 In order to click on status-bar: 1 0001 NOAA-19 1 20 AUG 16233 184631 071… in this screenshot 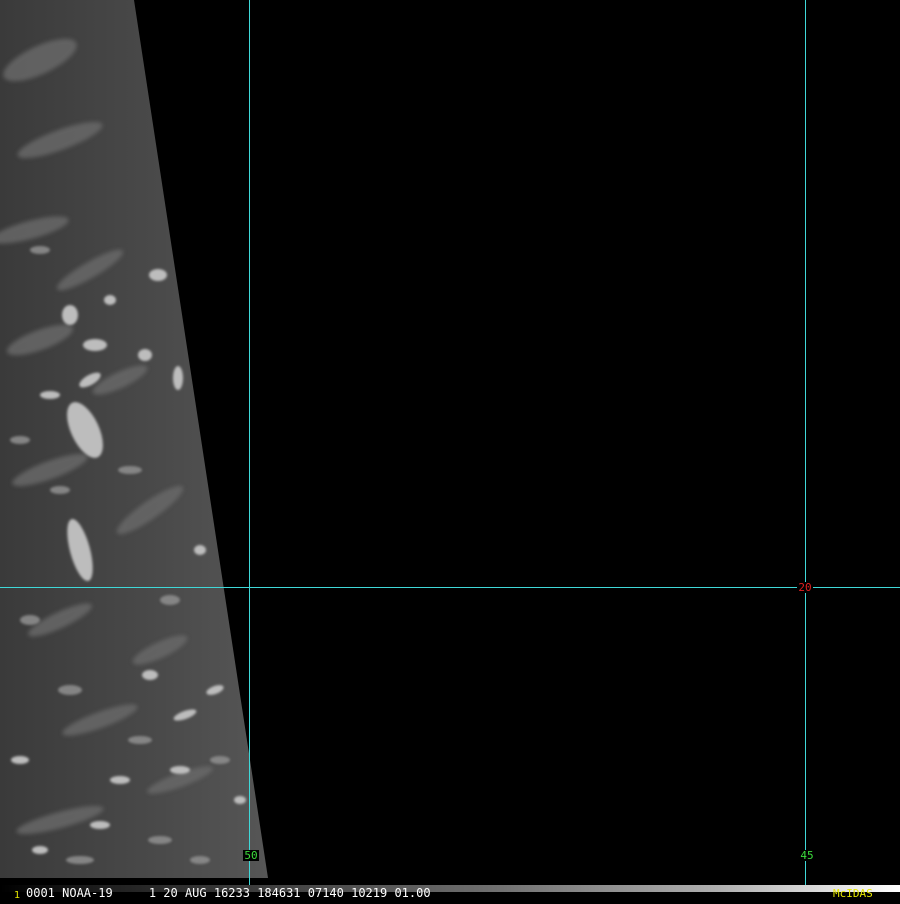, I will do `click(450, 892)`.